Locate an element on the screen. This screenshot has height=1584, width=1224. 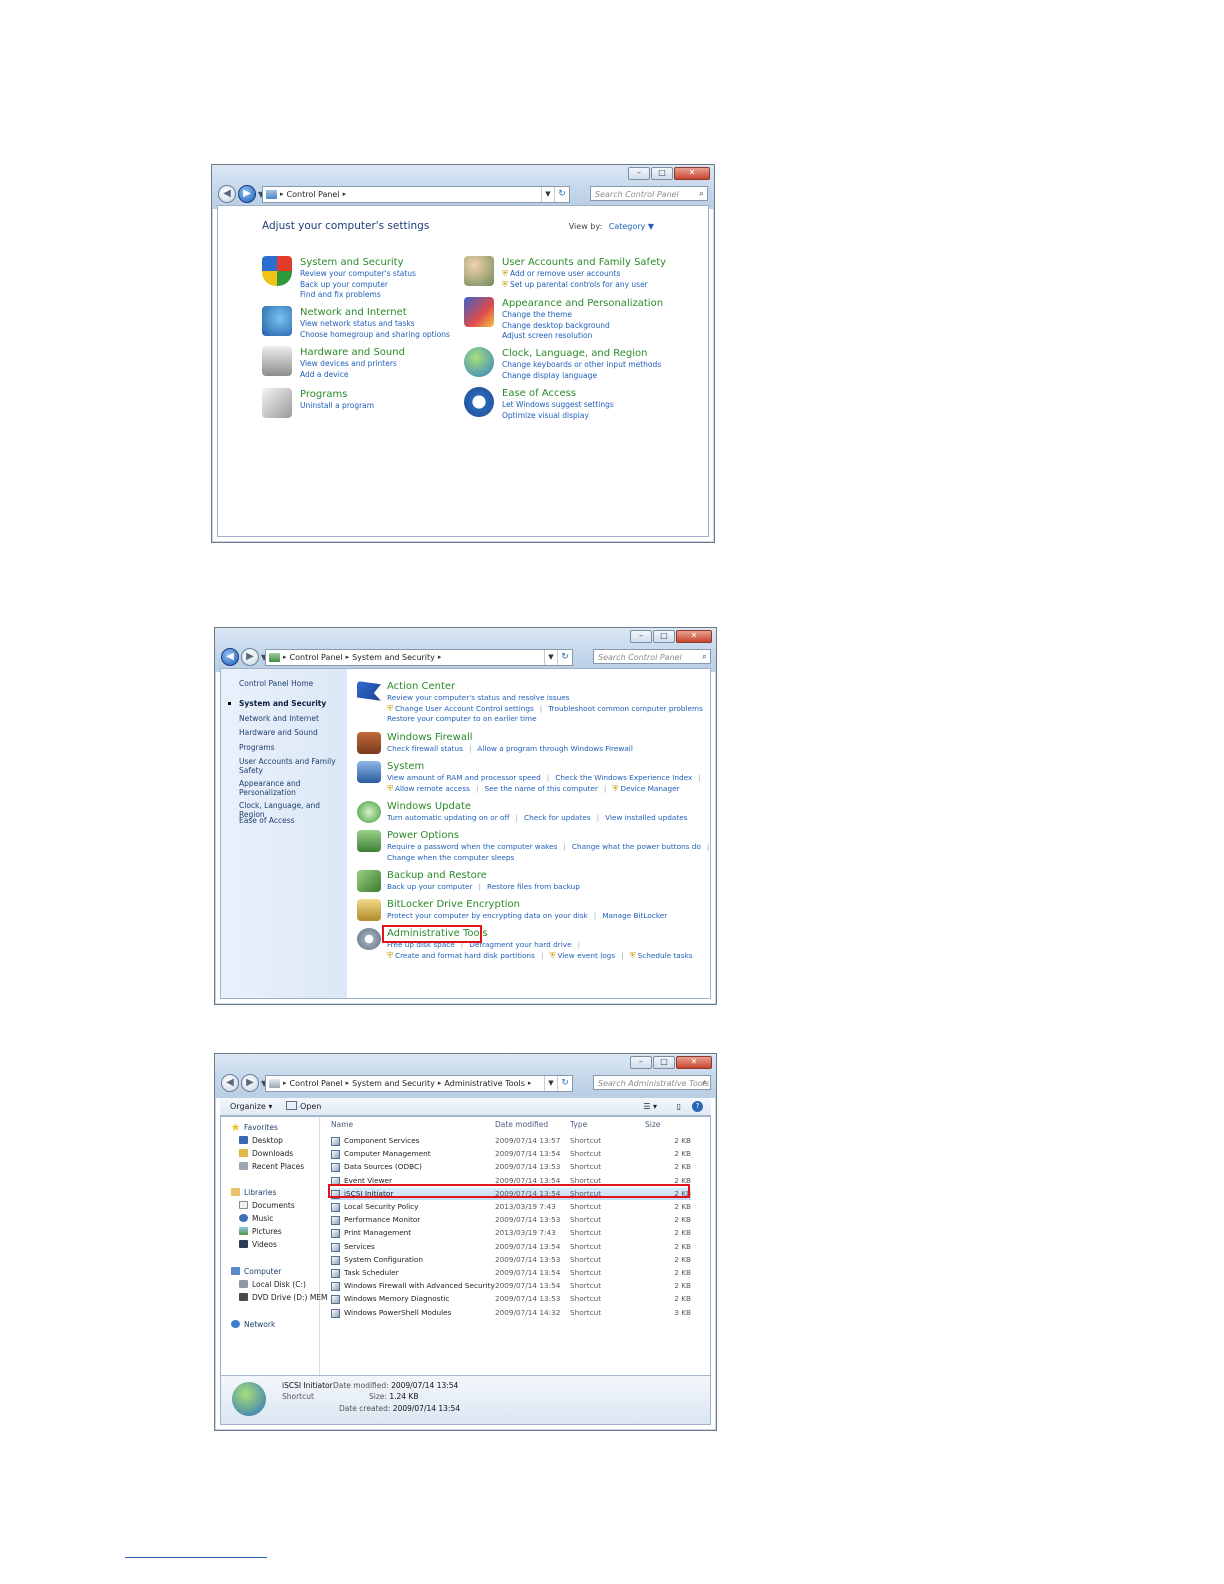
section-link: View event logs is located at coordinates (586, 955).